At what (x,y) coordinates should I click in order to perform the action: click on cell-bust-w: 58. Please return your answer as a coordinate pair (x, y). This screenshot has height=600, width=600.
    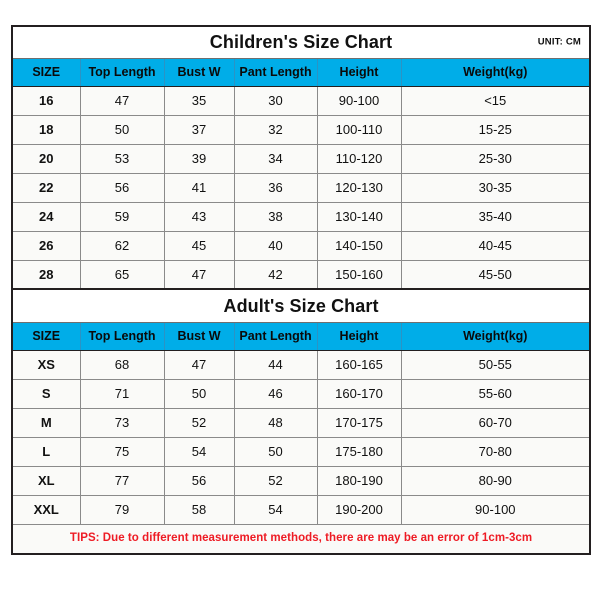
    Looking at the image, I should click on (199, 509).